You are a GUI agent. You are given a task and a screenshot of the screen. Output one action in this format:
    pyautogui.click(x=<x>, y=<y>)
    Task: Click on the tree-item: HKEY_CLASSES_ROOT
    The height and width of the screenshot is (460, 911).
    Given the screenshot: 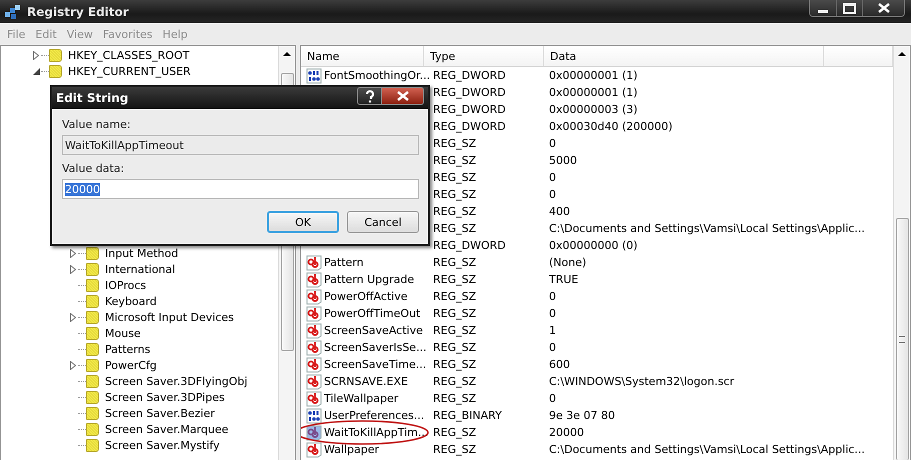 What is the action you would take?
    pyautogui.click(x=129, y=55)
    